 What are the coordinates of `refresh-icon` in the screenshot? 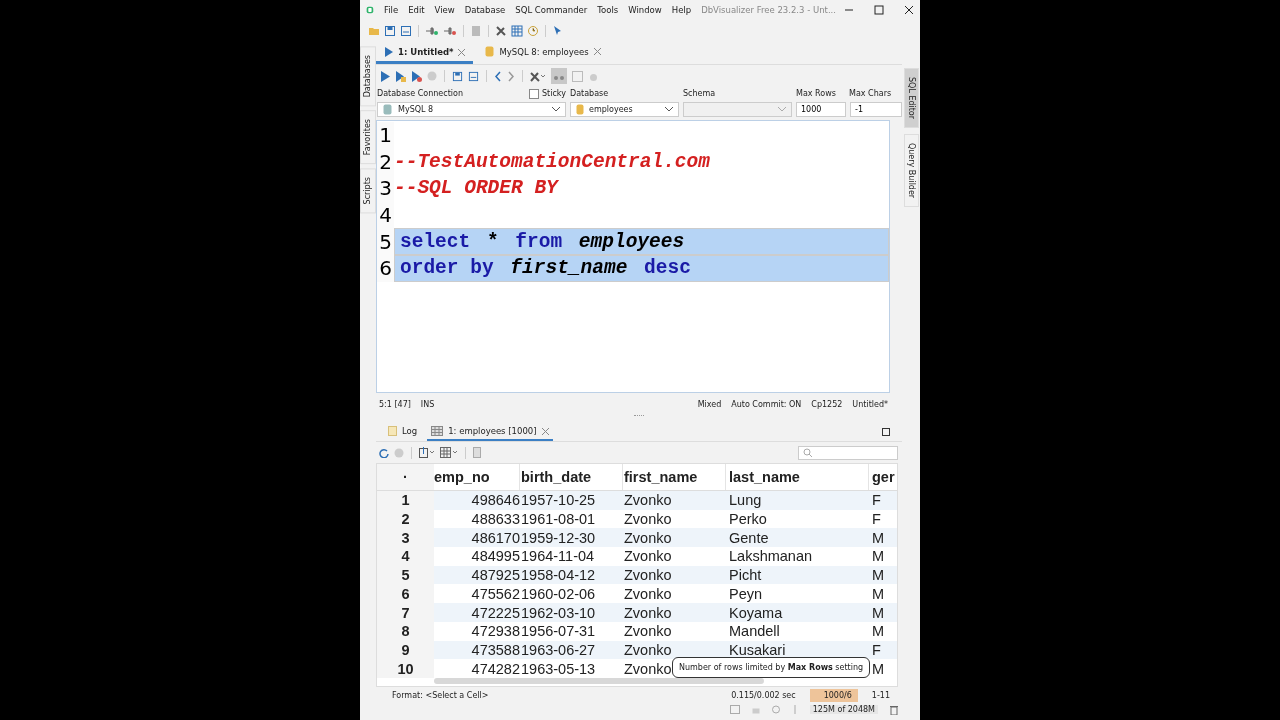 It's located at (384, 452).